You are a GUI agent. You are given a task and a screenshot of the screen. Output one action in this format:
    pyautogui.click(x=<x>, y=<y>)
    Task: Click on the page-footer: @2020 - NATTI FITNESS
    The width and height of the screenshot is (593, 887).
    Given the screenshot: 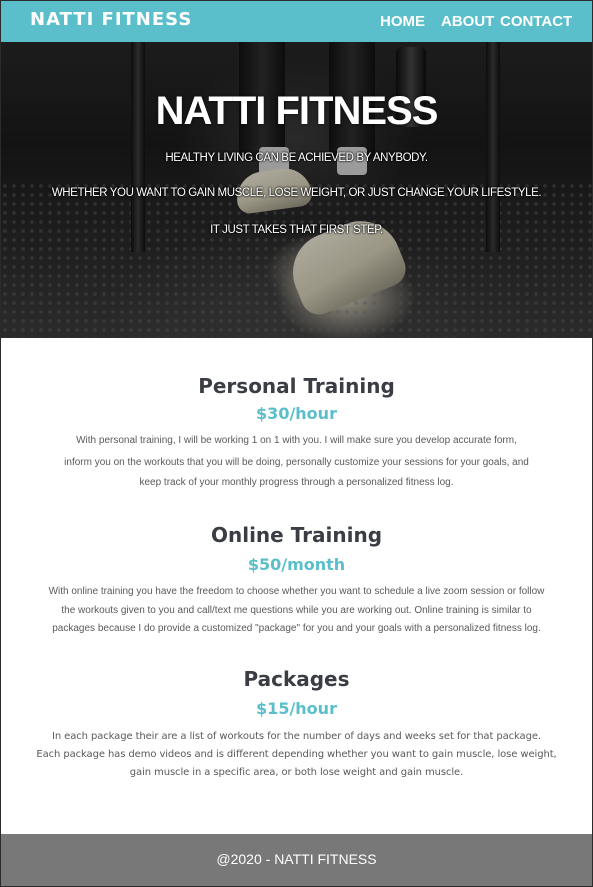 What is the action you would take?
    pyautogui.click(x=296, y=860)
    